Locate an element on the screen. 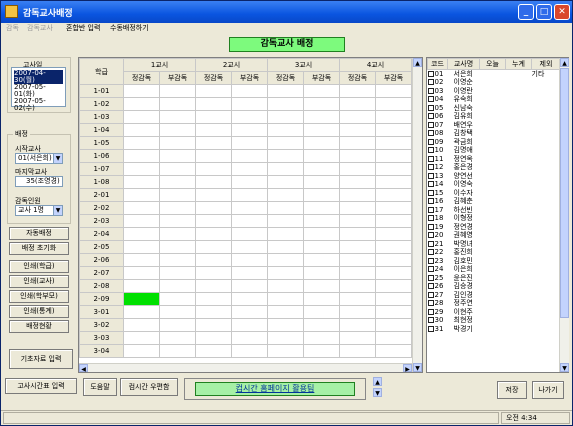 The image size is (573, 426). list-item: 19 정연경 is located at coordinates (494, 227).